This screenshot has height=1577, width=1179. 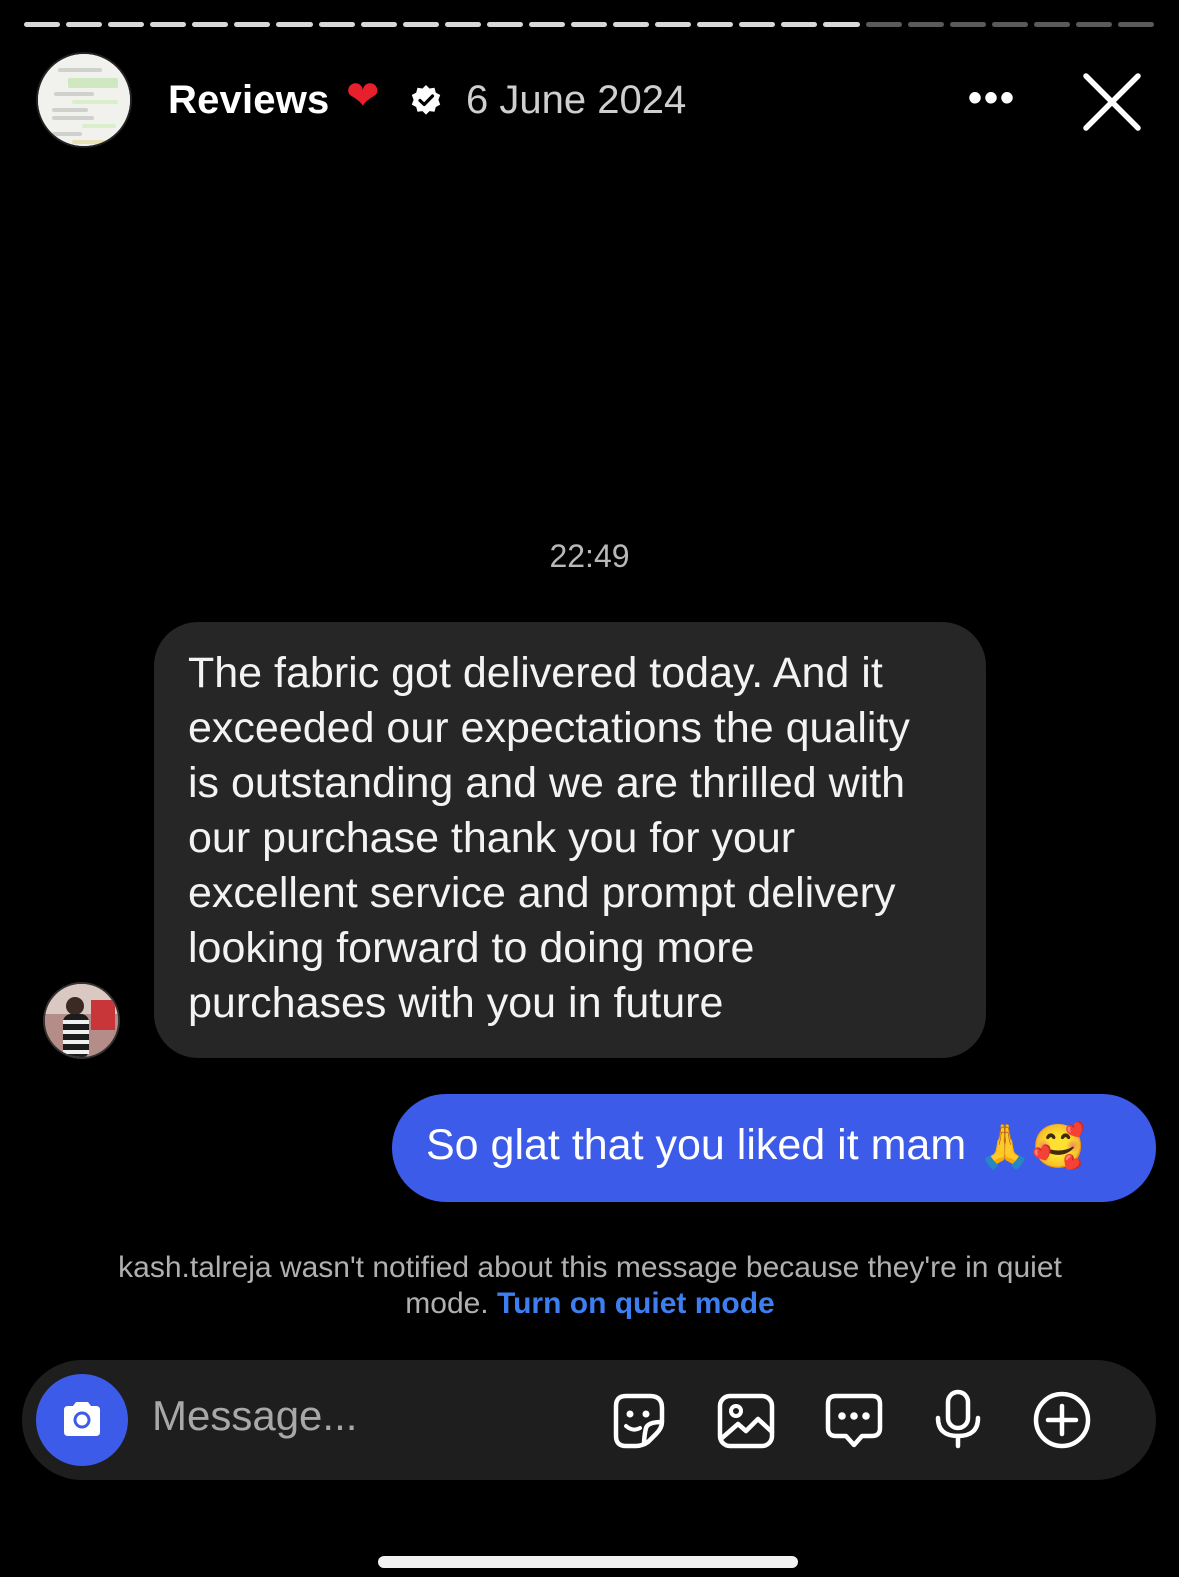 I want to click on story-header: Reviews ❤ 6 June 2024 •••, so click(x=595, y=101).